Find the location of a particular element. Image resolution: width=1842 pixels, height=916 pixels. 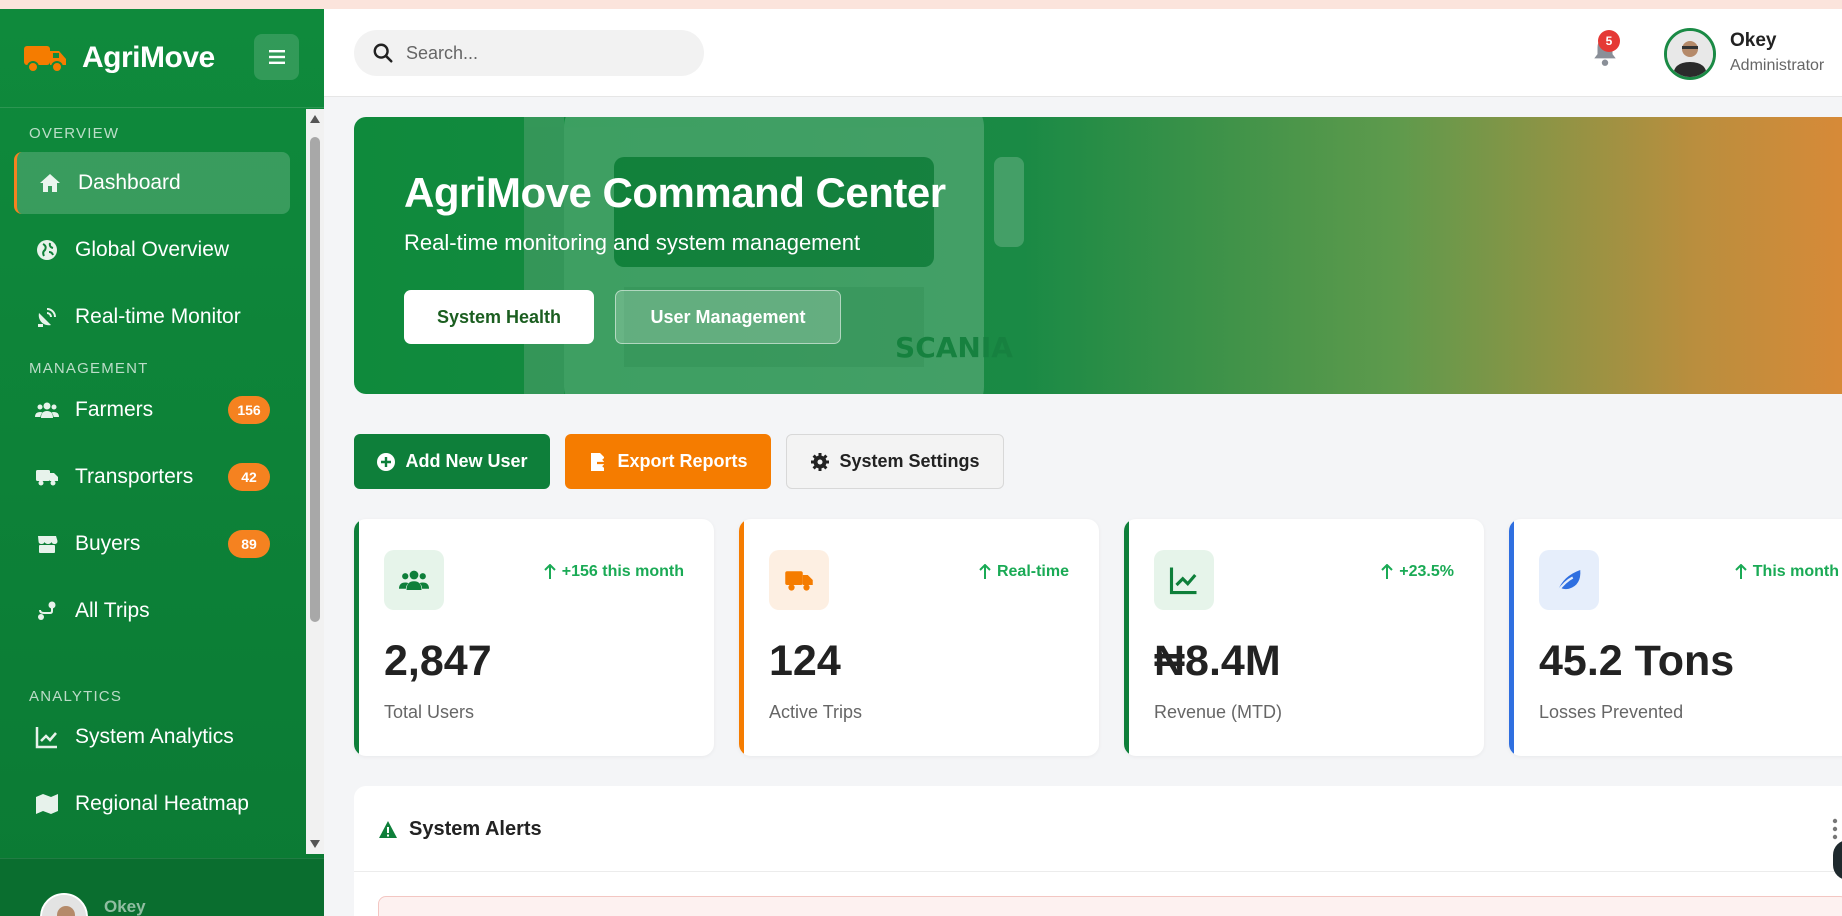

sidebar-item-label: Dashboard is located at coordinates (129, 182).